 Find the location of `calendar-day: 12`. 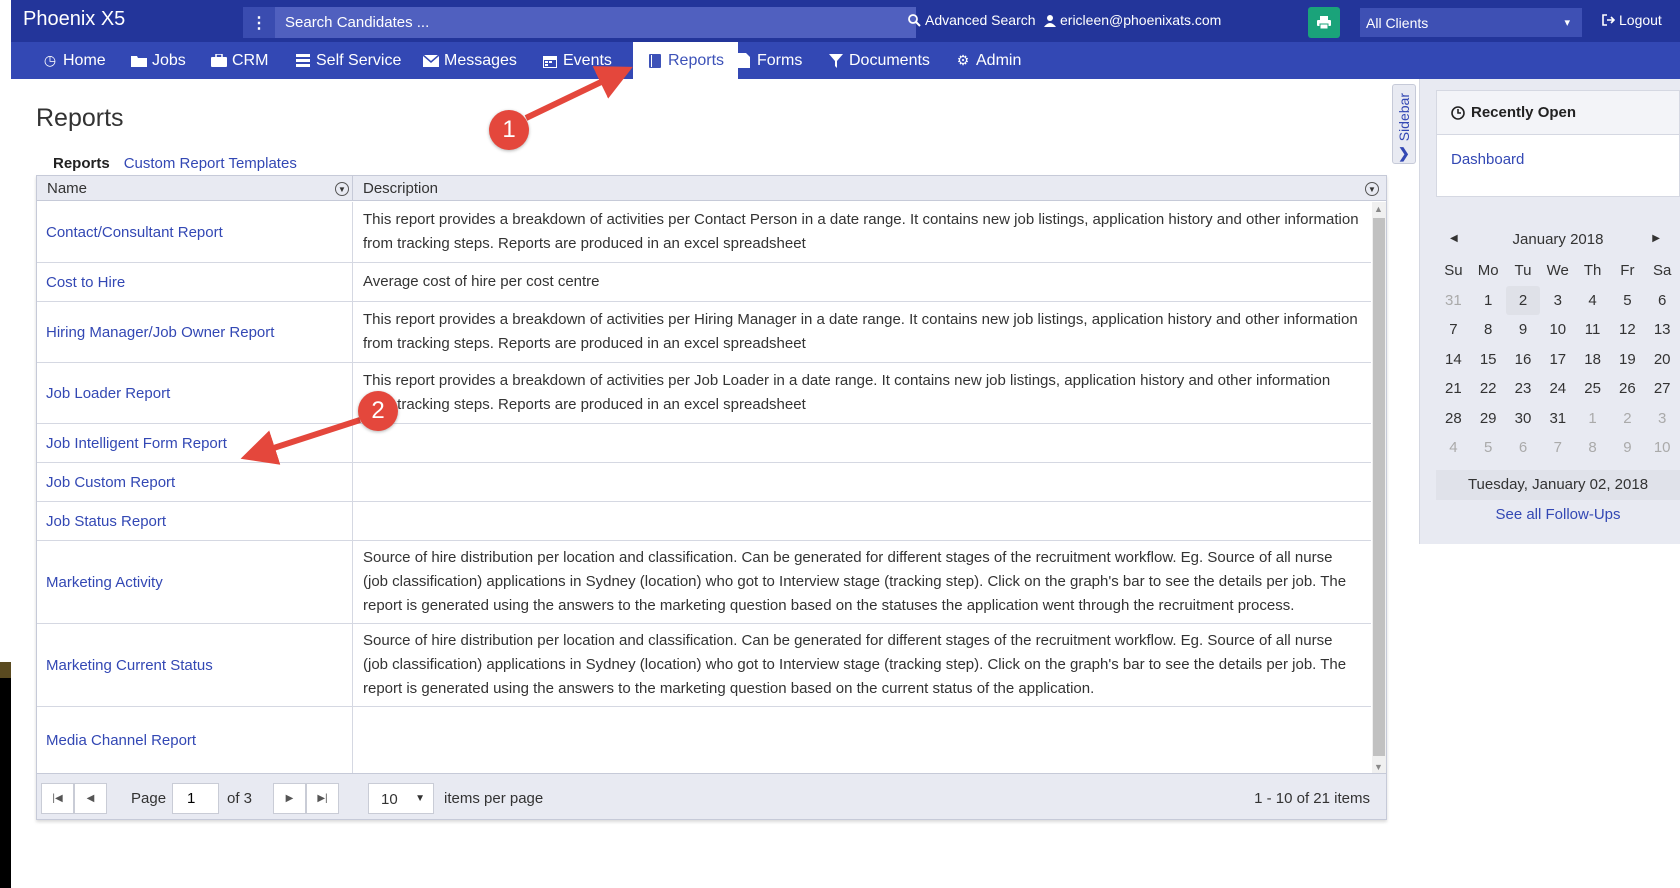

calendar-day: 12 is located at coordinates (1627, 330).